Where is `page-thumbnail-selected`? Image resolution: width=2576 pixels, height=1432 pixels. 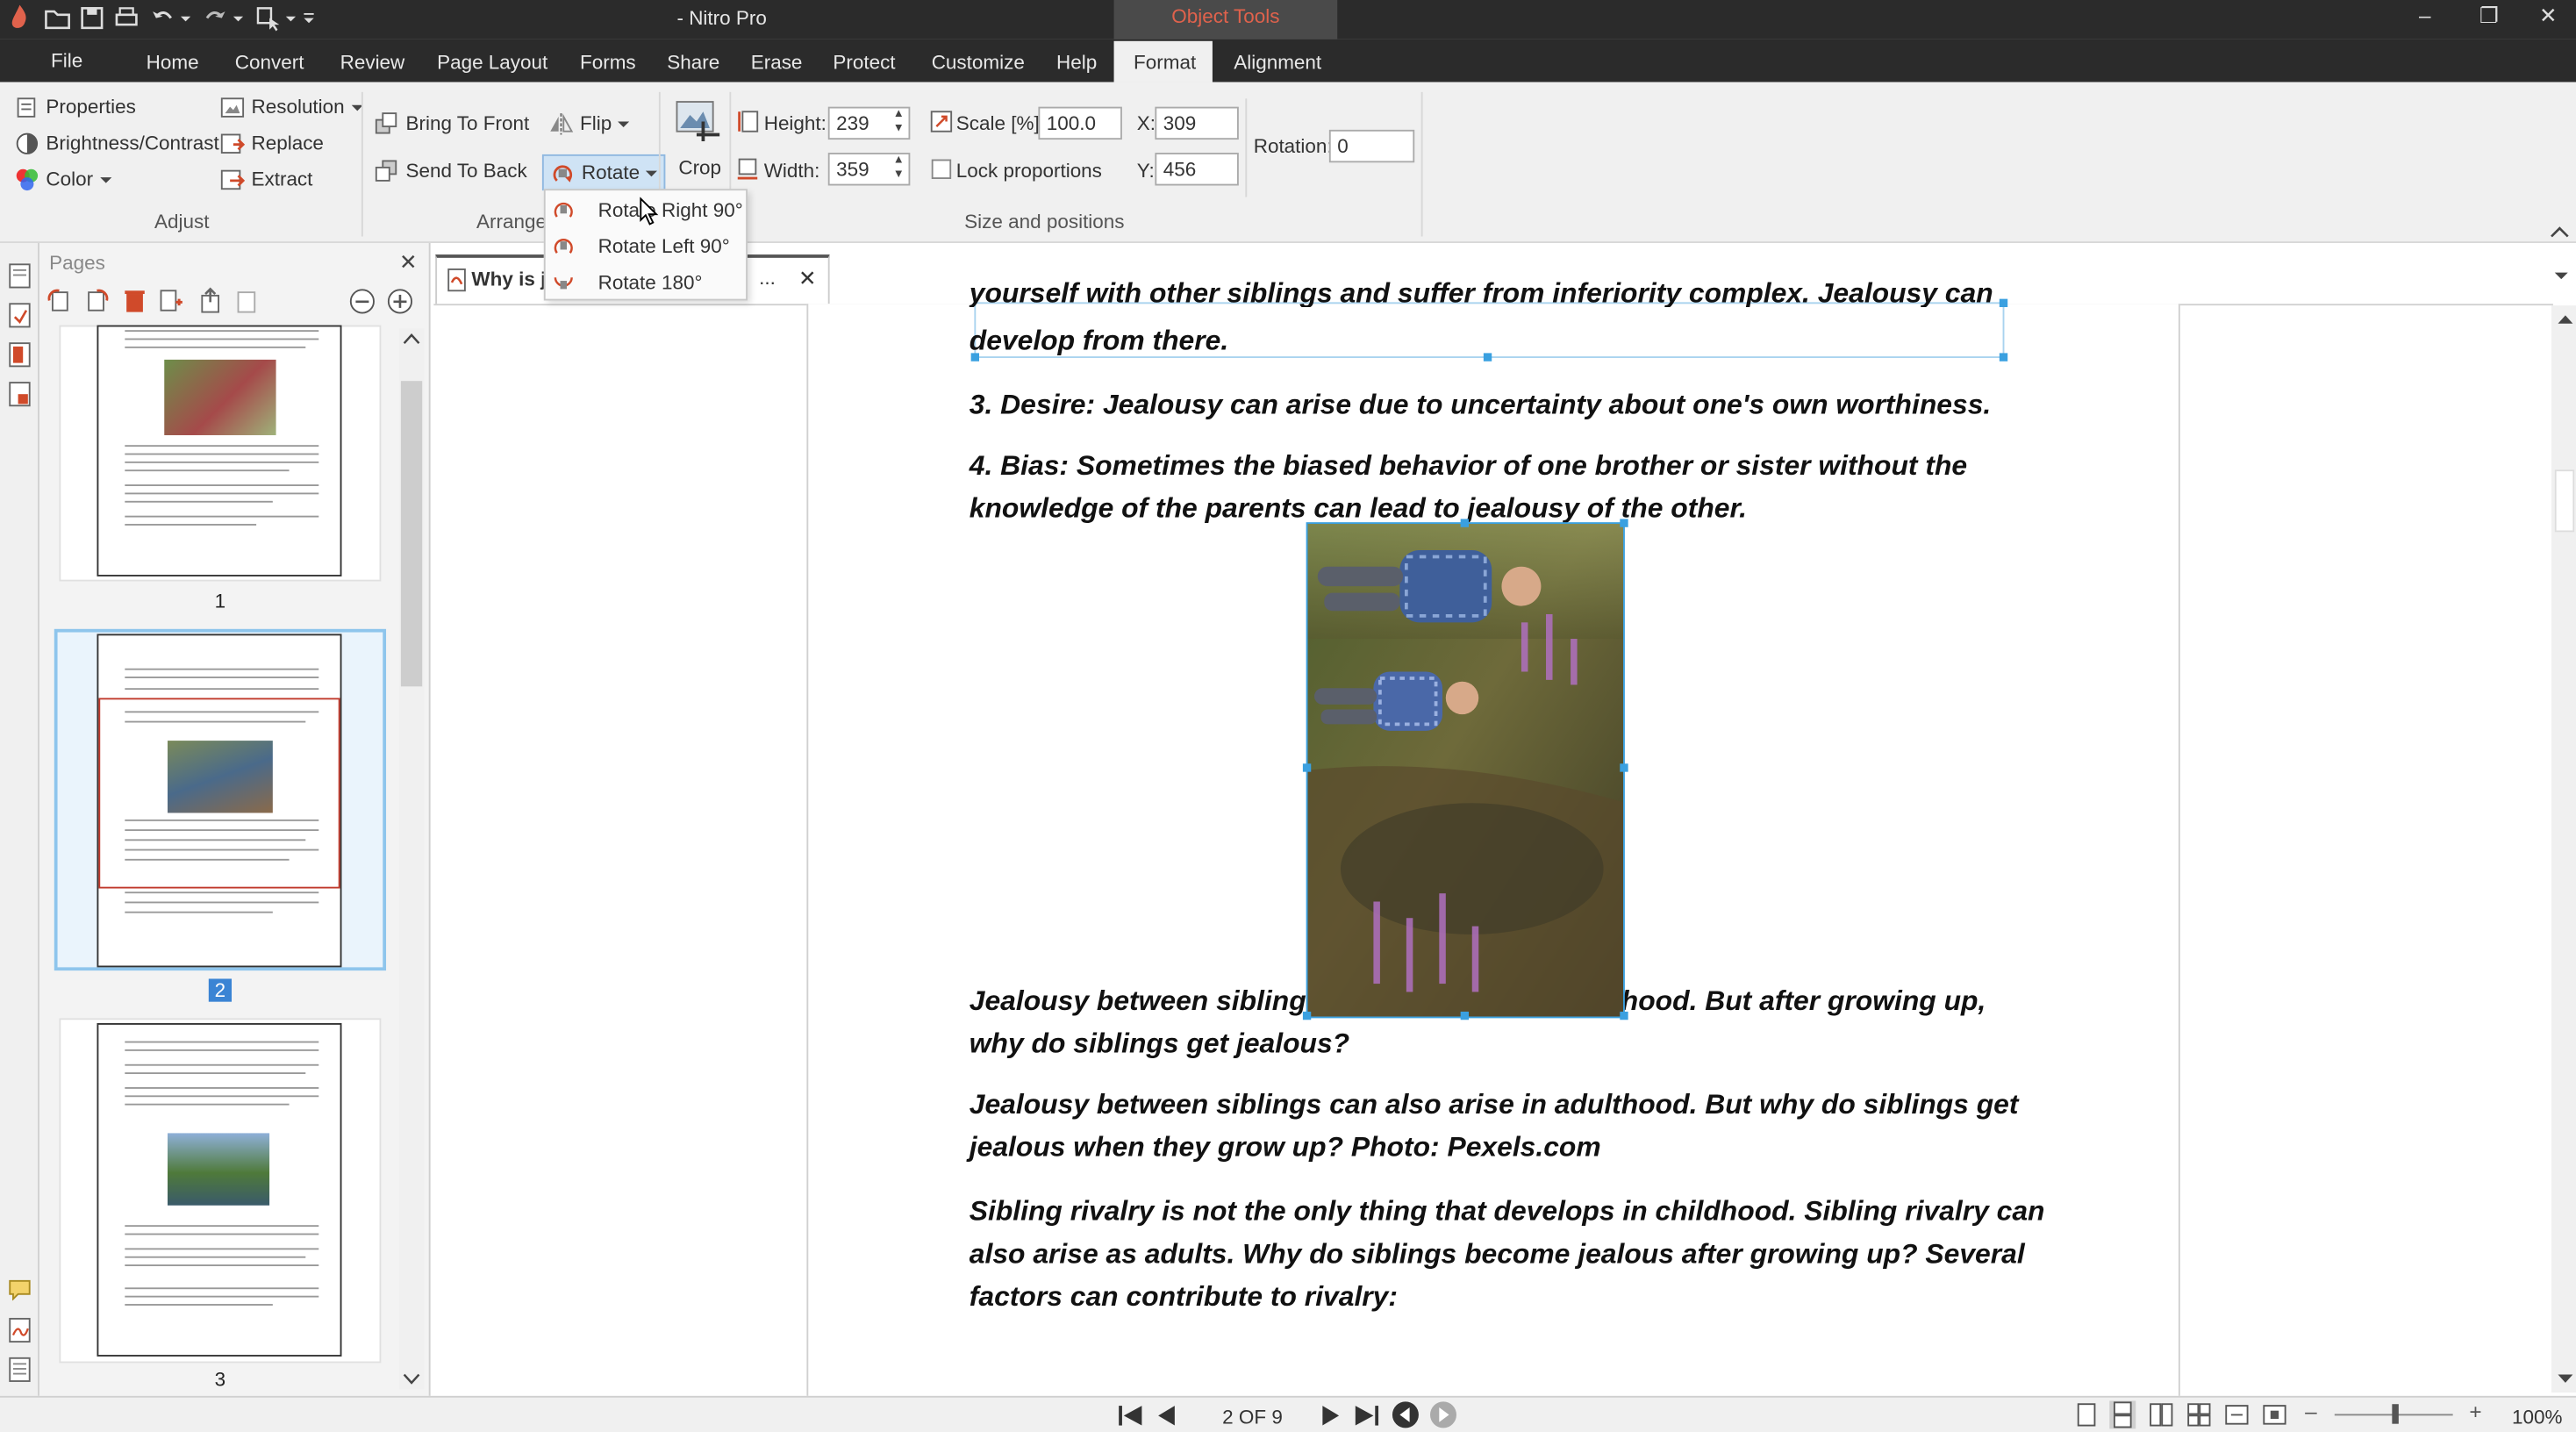 page-thumbnail-selected is located at coordinates (219, 801).